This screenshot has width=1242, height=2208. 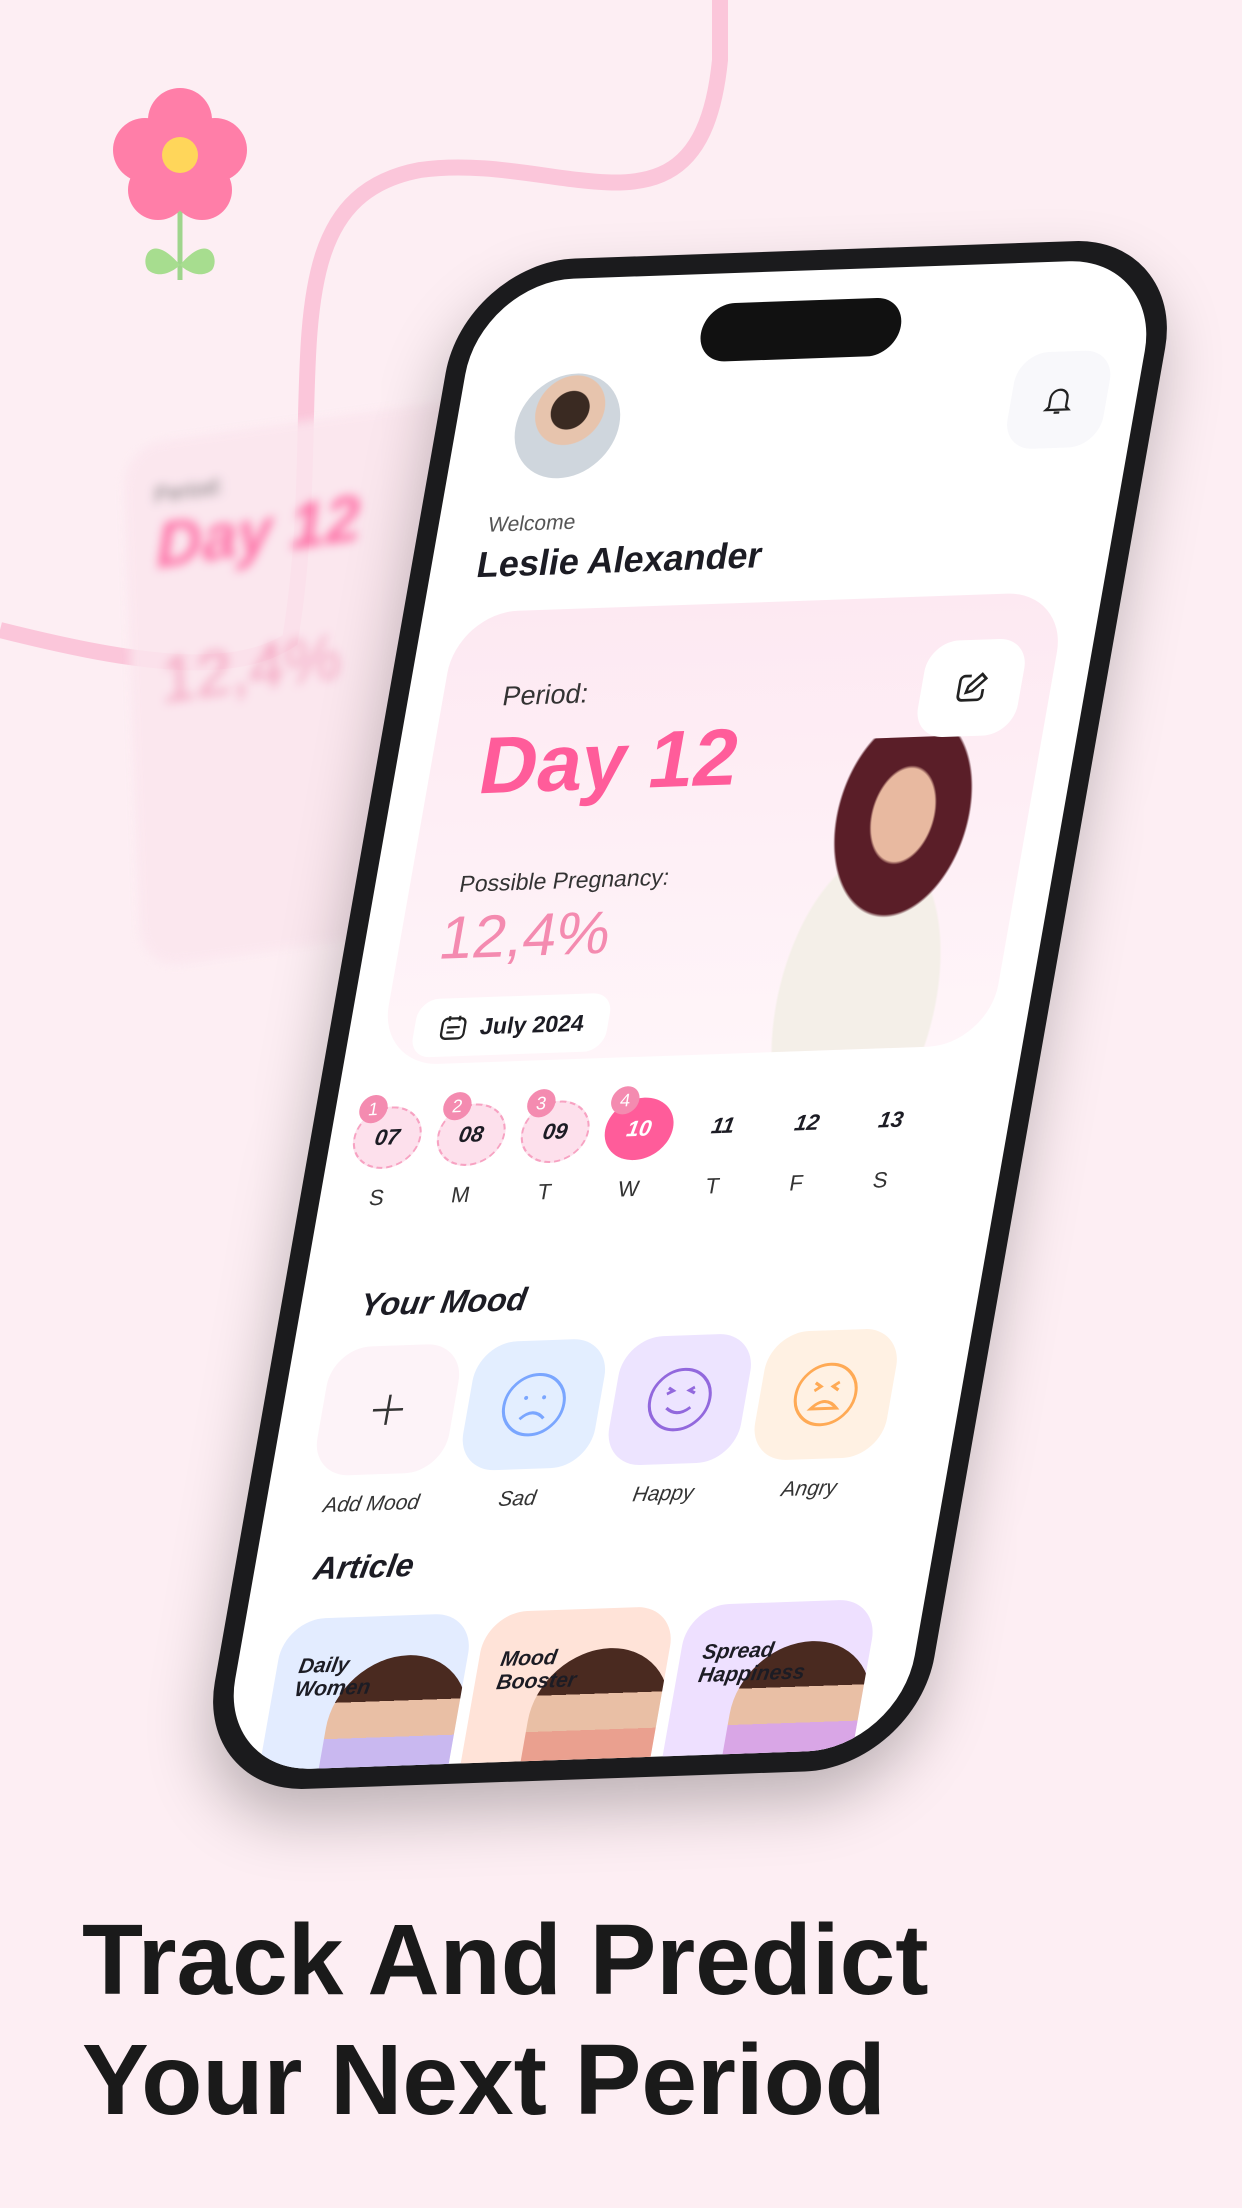 I want to click on welcome-label: Welcome, so click(x=532, y=523).